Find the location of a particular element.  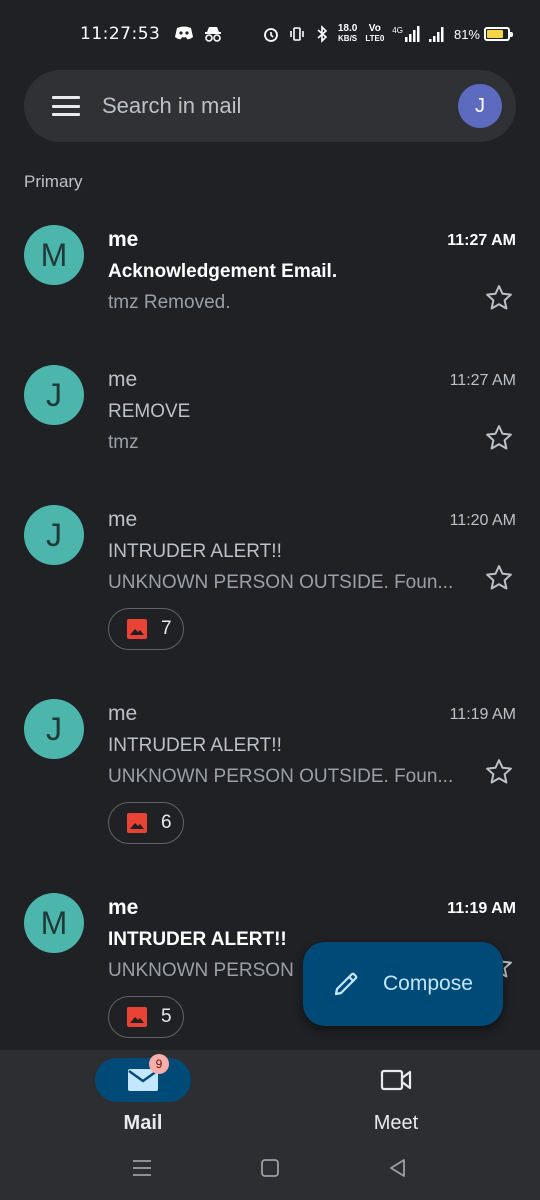

video-camera-icon is located at coordinates (396, 1080).